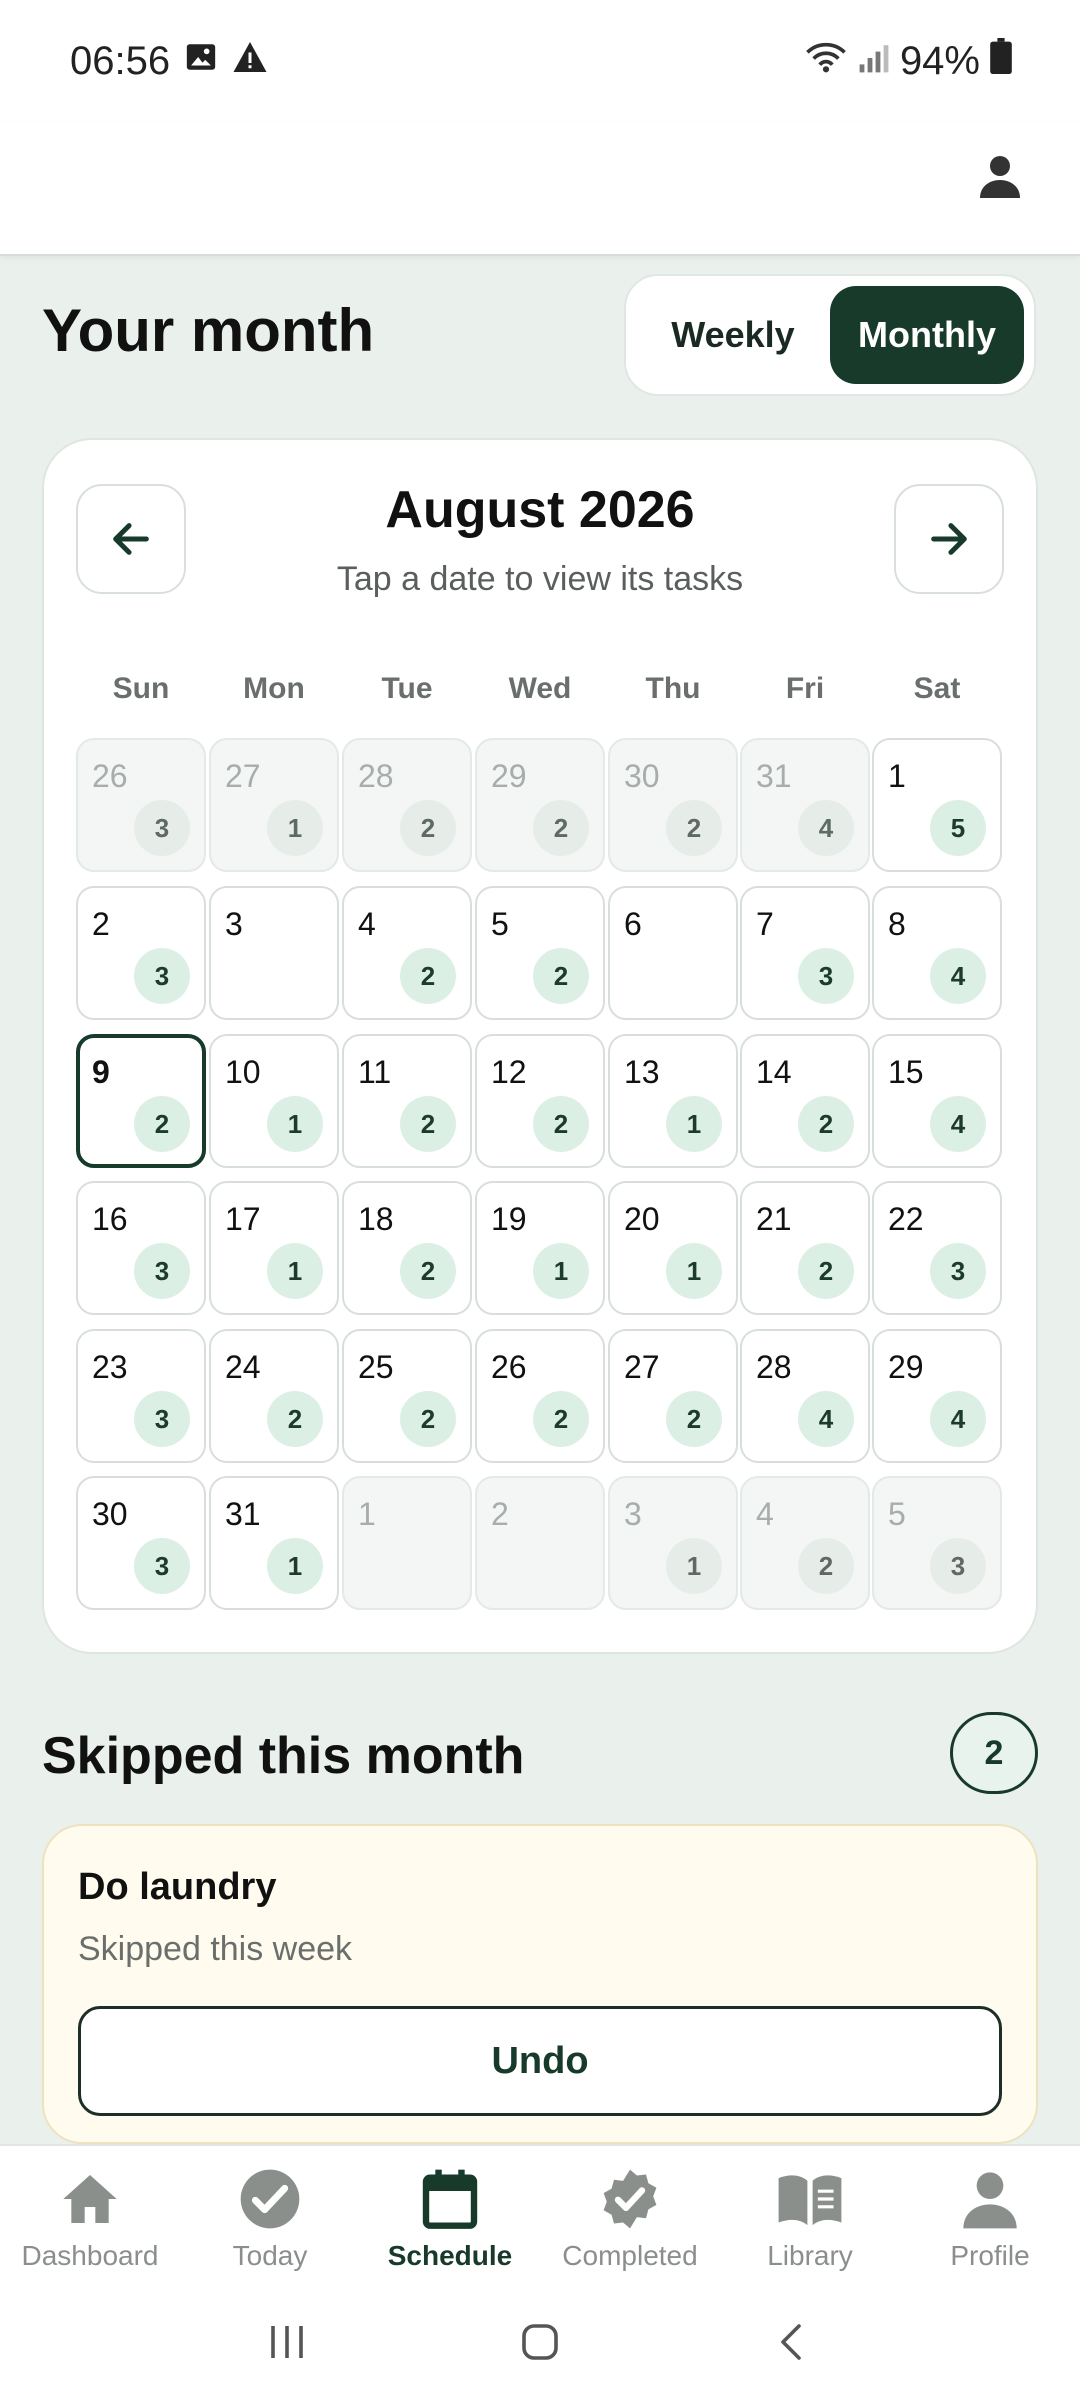 The height and width of the screenshot is (2400, 1080). I want to click on calendar-day: 31 4, so click(805, 805).